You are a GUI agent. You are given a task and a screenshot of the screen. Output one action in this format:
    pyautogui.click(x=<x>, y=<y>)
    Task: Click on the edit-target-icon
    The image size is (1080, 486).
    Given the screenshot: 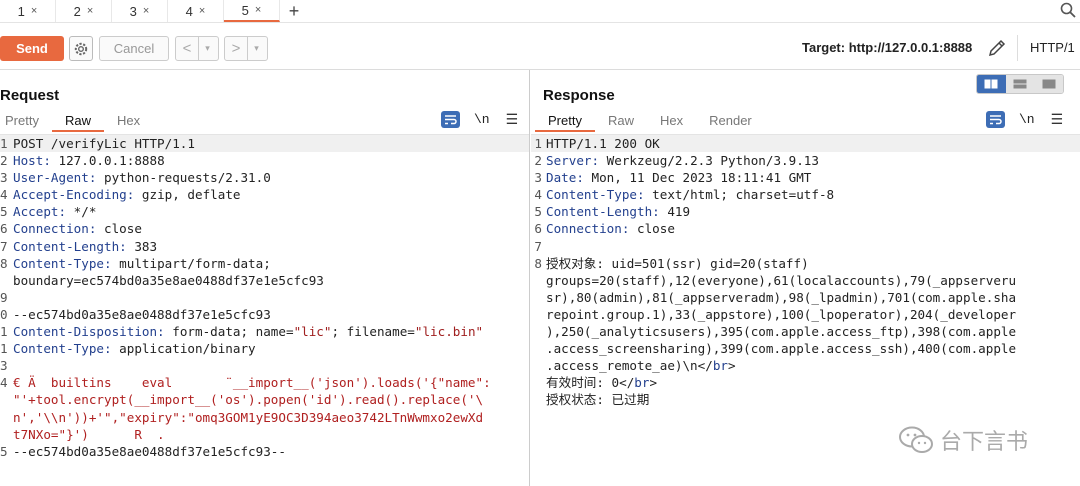 What is the action you would take?
    pyautogui.click(x=997, y=48)
    